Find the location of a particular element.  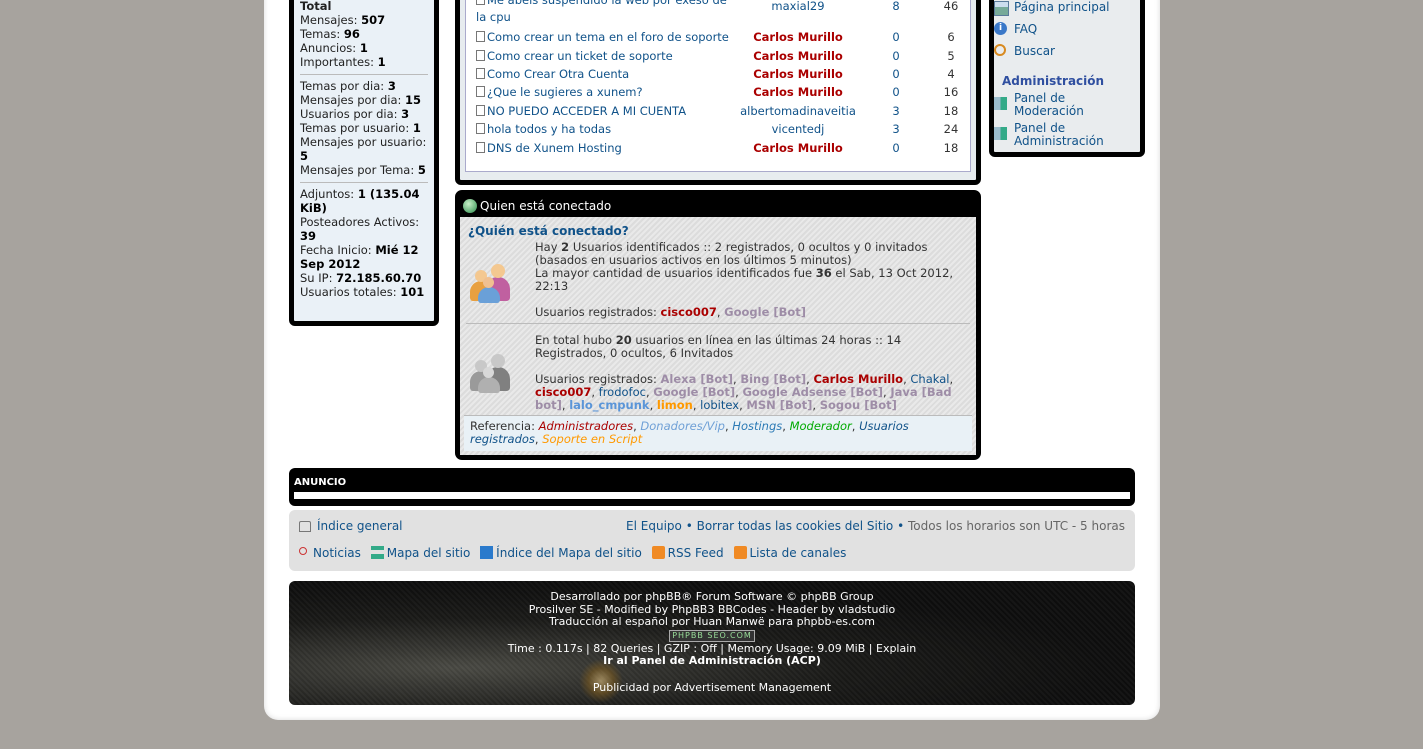

stat-row: Anuncios: 1 is located at coordinates (364, 48).